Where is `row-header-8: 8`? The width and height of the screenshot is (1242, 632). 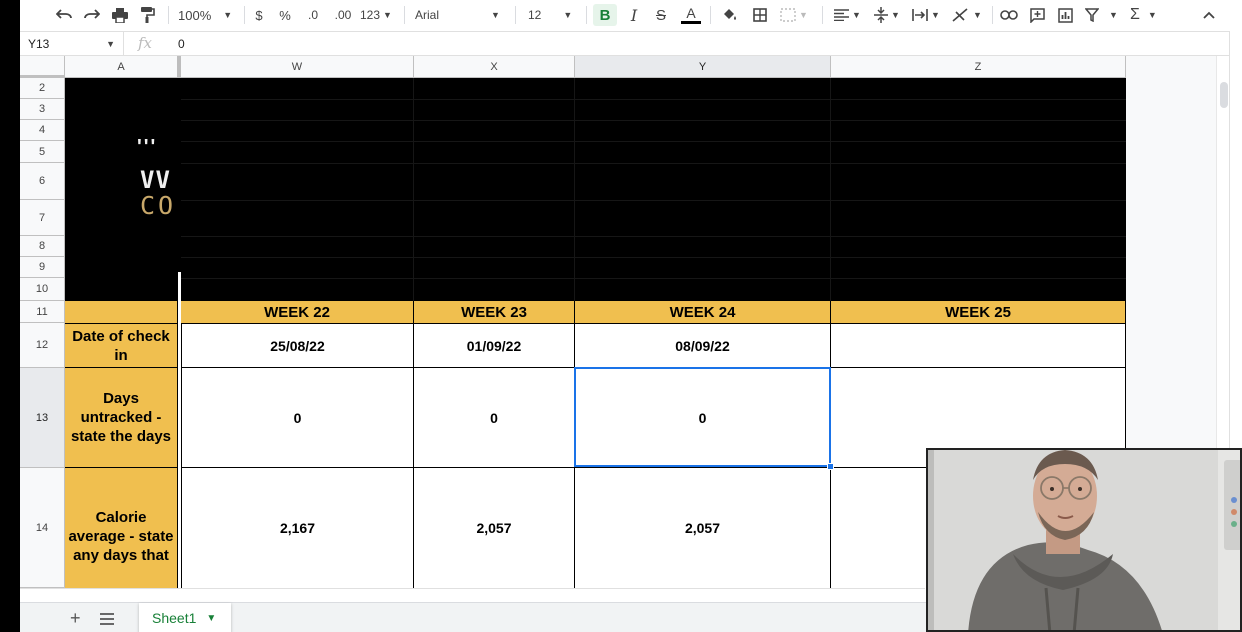 row-header-8: 8 is located at coordinates (42, 246).